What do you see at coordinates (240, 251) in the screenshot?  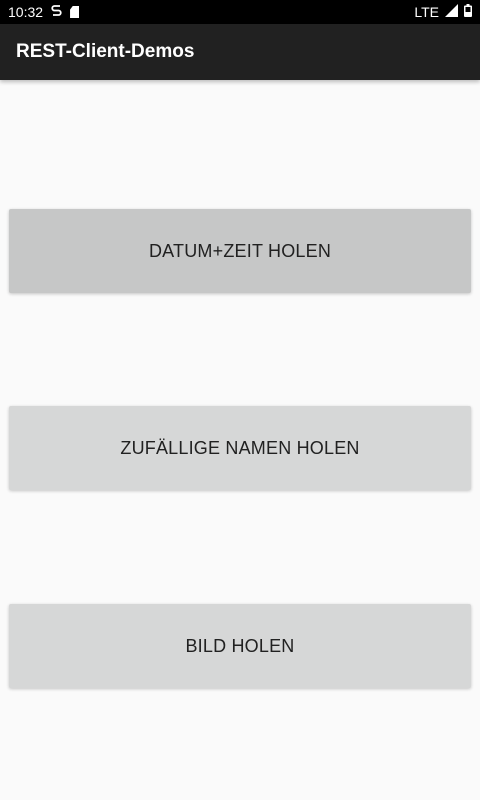 I see `get-date-time-button: DATUM+ZEIT HOLEN` at bounding box center [240, 251].